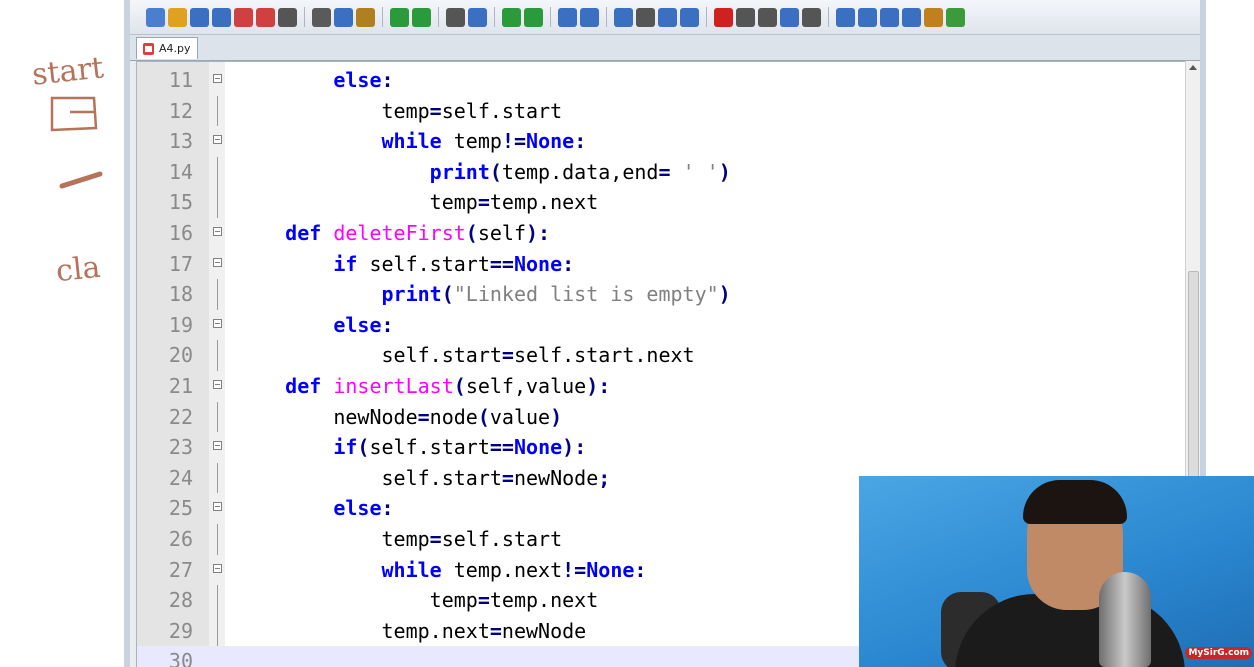  I want to click on token-kw: if, so click(345, 263).